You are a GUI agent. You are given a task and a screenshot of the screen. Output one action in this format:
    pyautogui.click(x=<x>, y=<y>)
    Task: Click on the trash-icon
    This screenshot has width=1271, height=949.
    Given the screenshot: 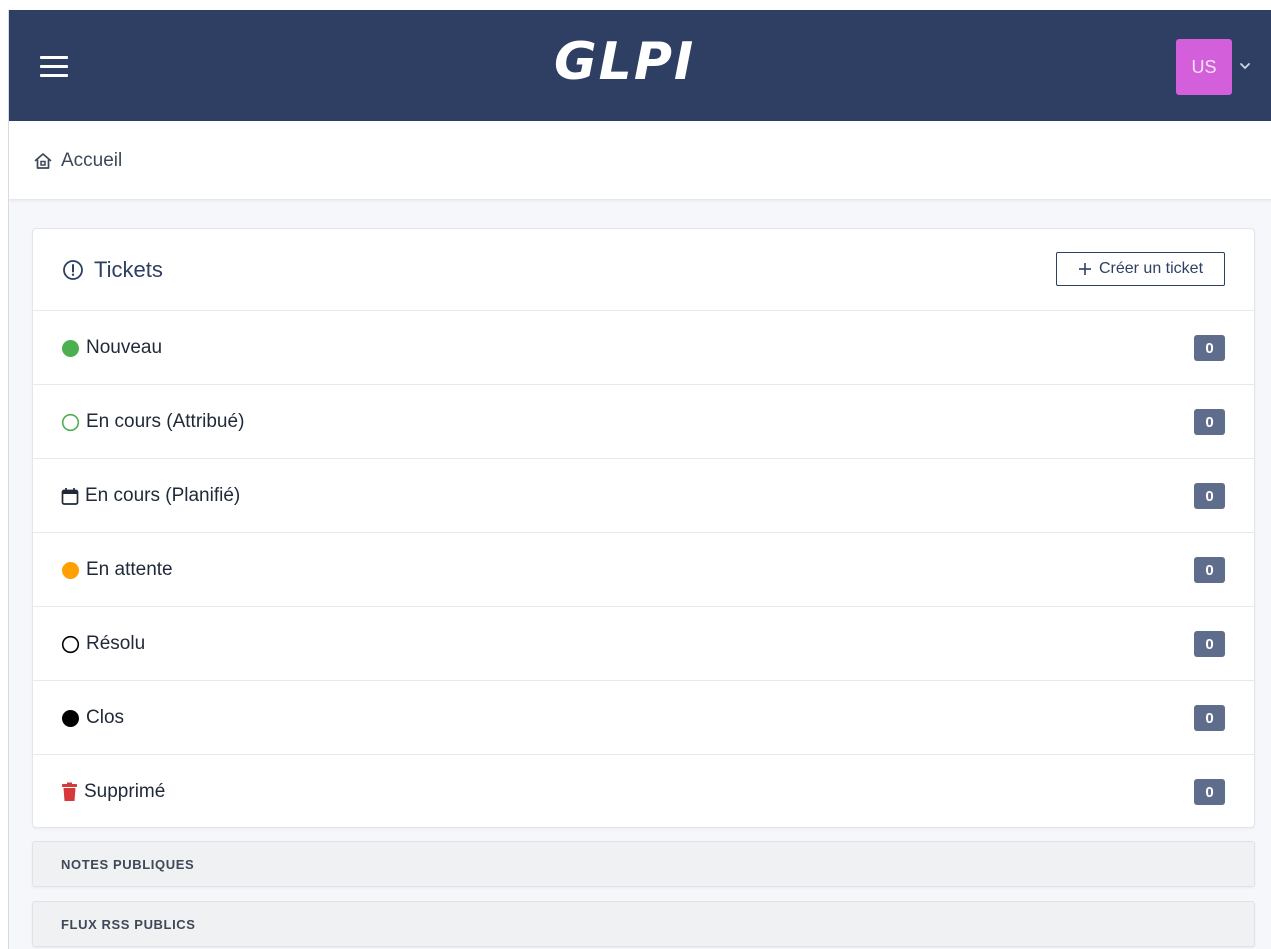 What is the action you would take?
    pyautogui.click(x=69, y=791)
    